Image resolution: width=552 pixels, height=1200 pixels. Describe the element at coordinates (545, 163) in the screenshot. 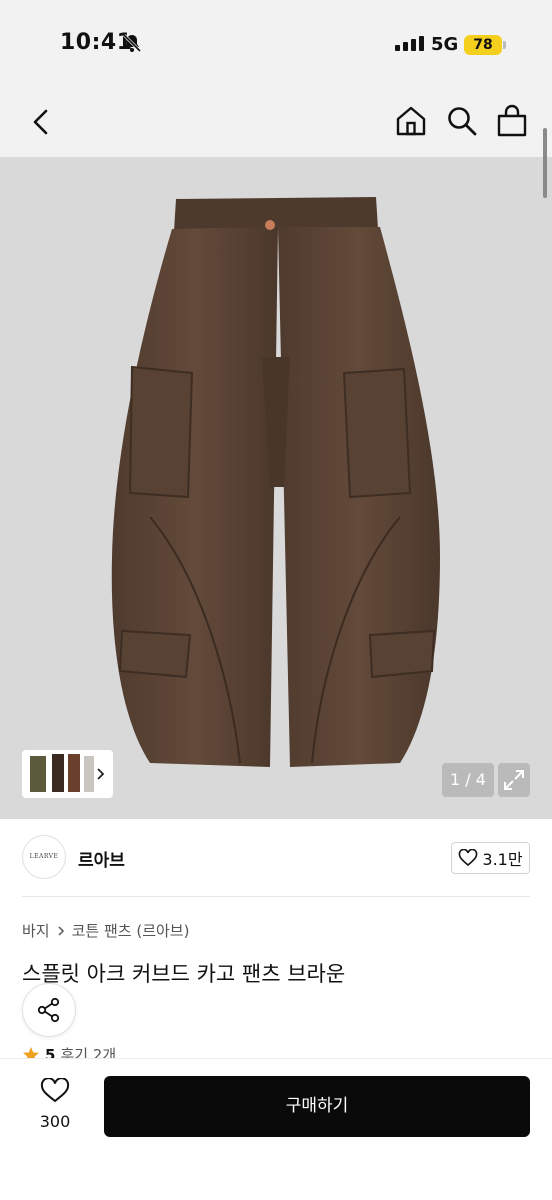

I see `scrollbar` at that location.